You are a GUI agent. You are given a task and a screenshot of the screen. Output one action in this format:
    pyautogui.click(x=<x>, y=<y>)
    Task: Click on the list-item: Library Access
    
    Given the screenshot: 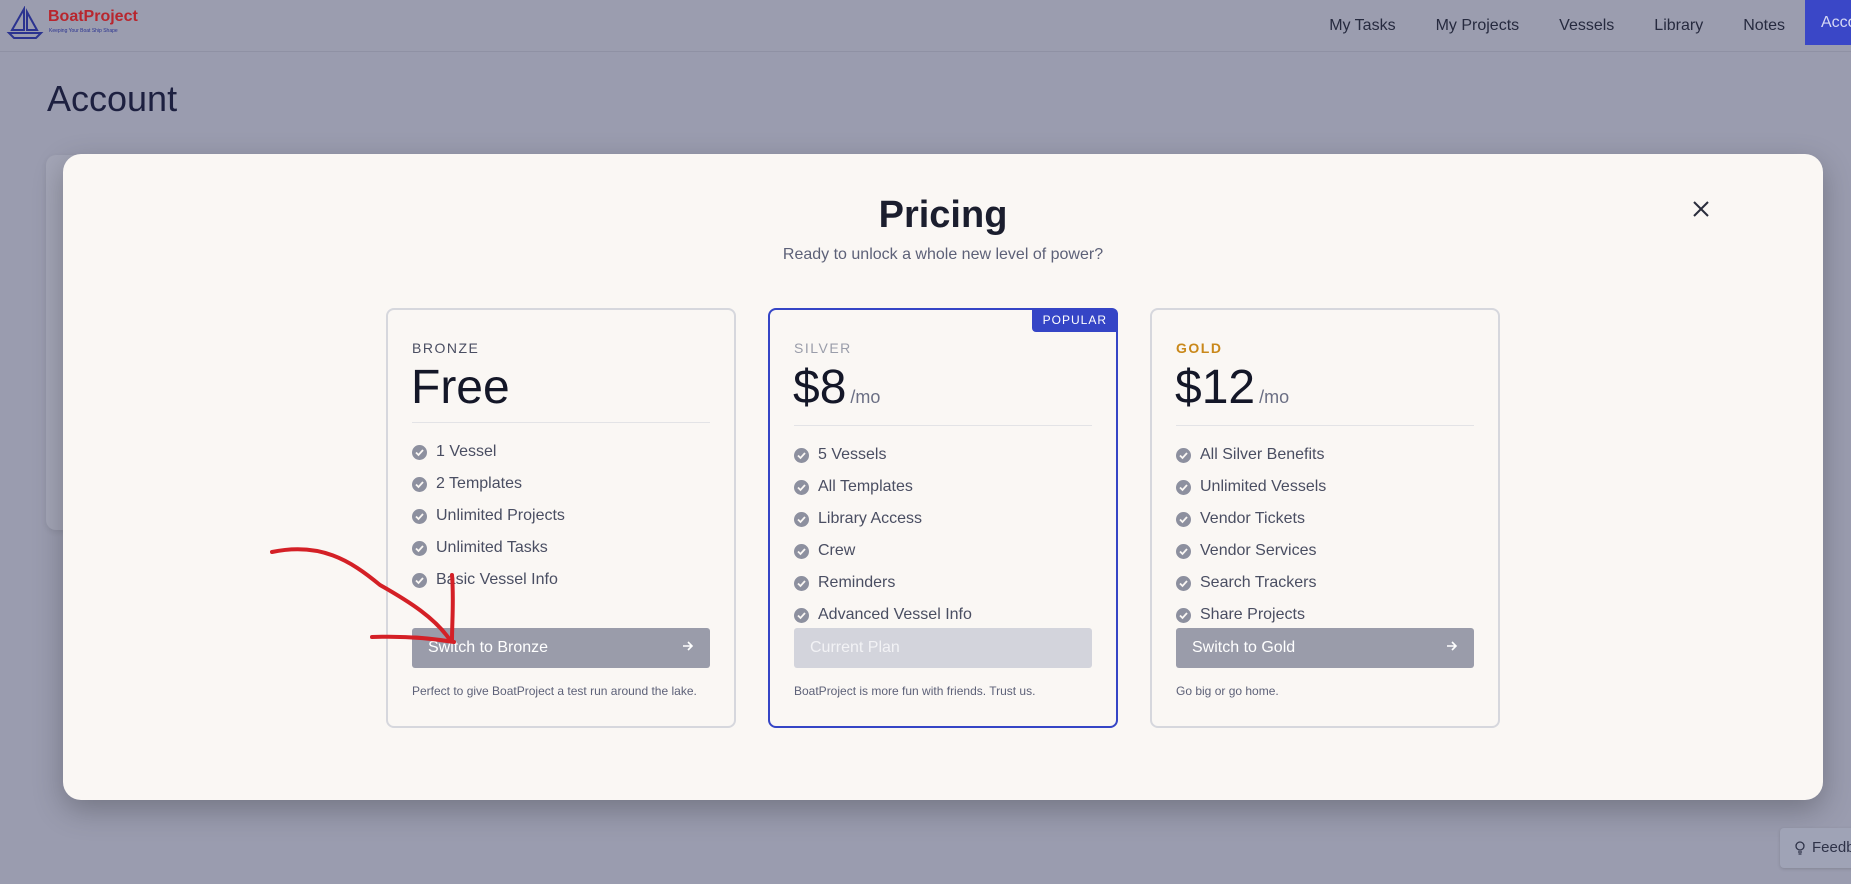 What is the action you would take?
    pyautogui.click(x=883, y=519)
    